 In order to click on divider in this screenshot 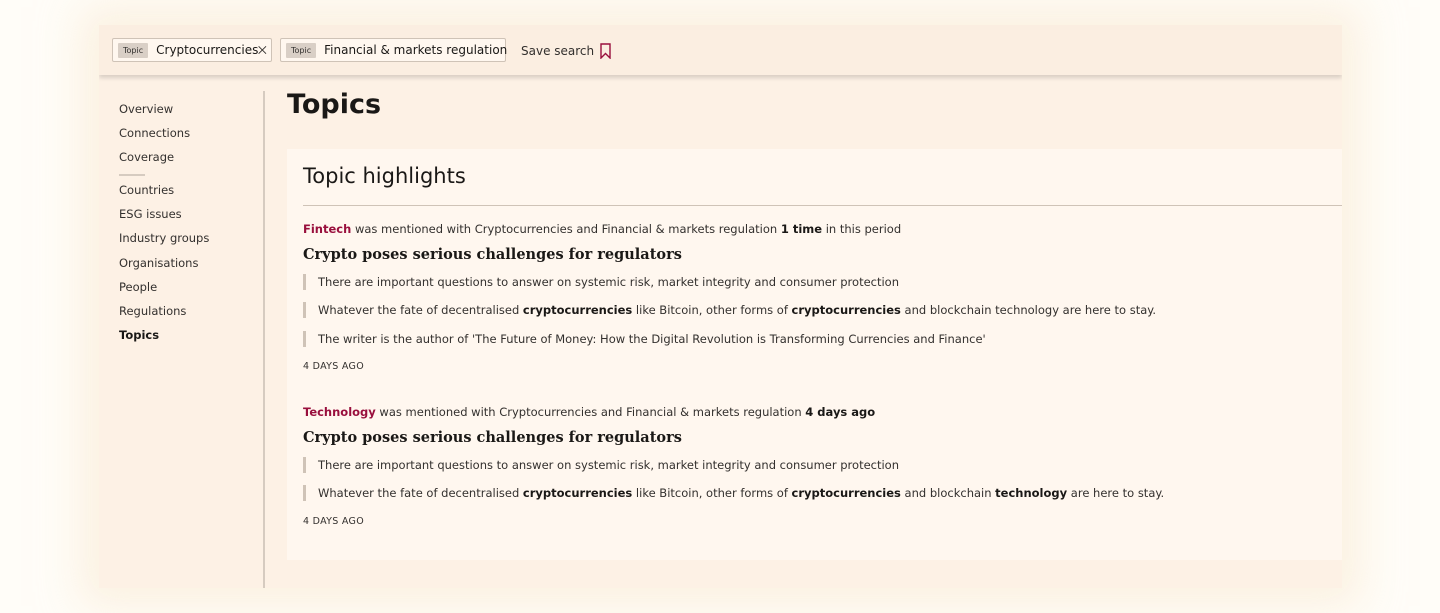, I will do `click(822, 205)`.